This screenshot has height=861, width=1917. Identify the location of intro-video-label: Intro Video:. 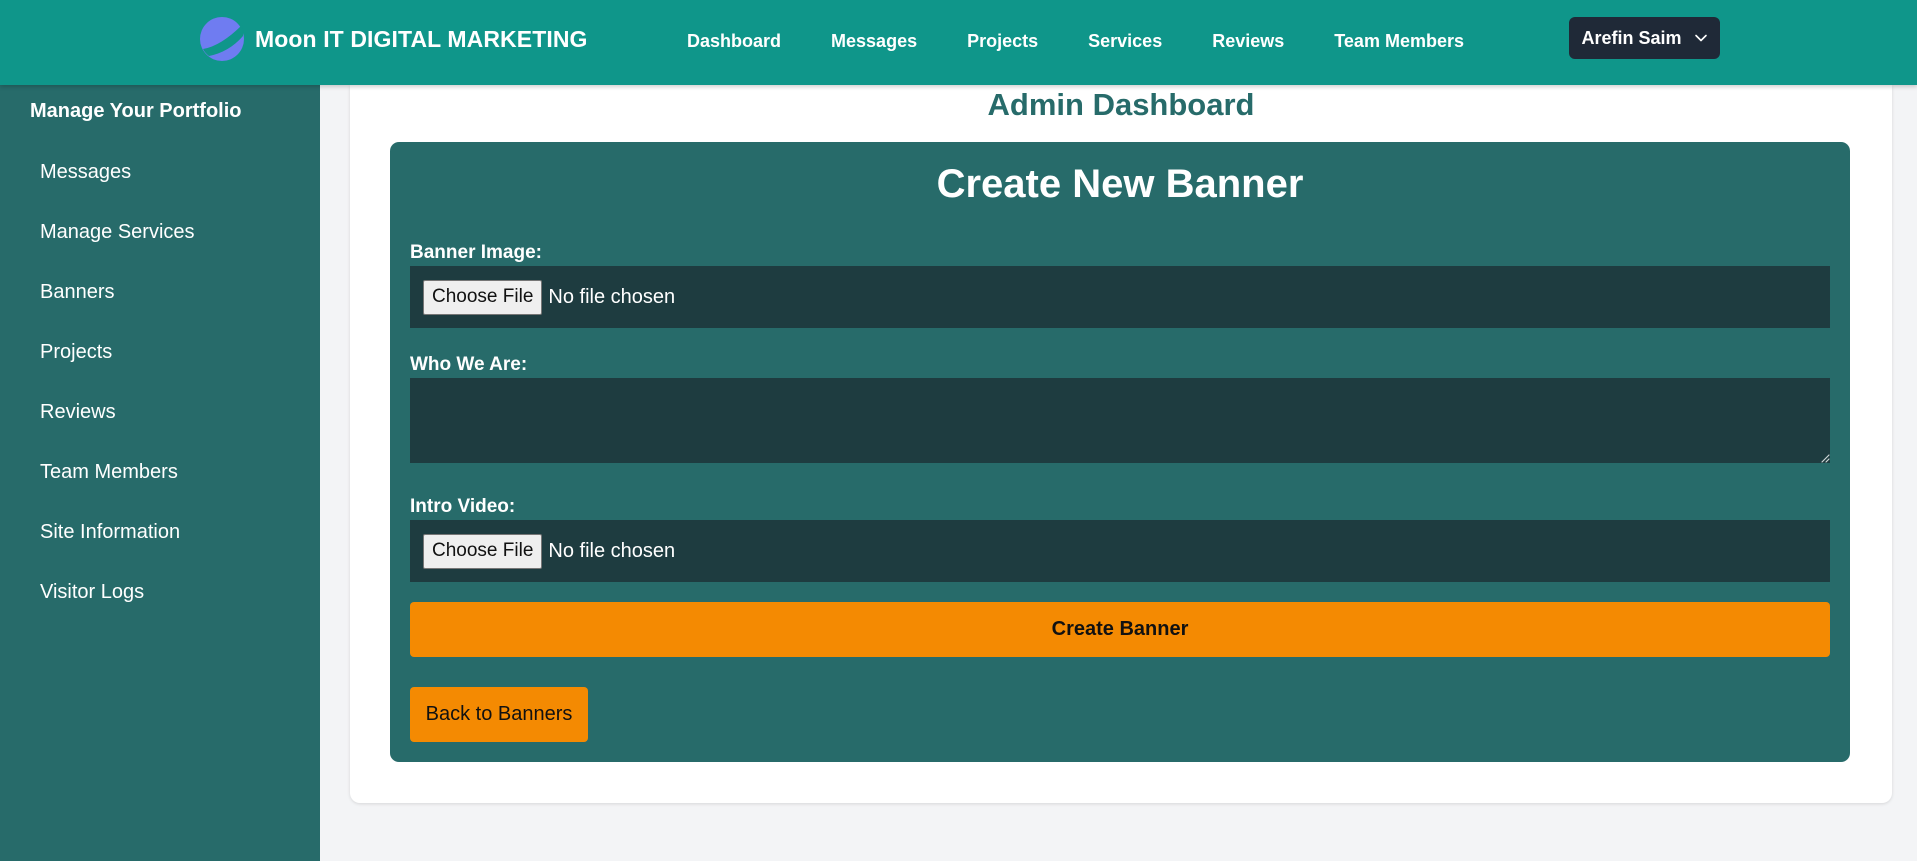
(463, 506).